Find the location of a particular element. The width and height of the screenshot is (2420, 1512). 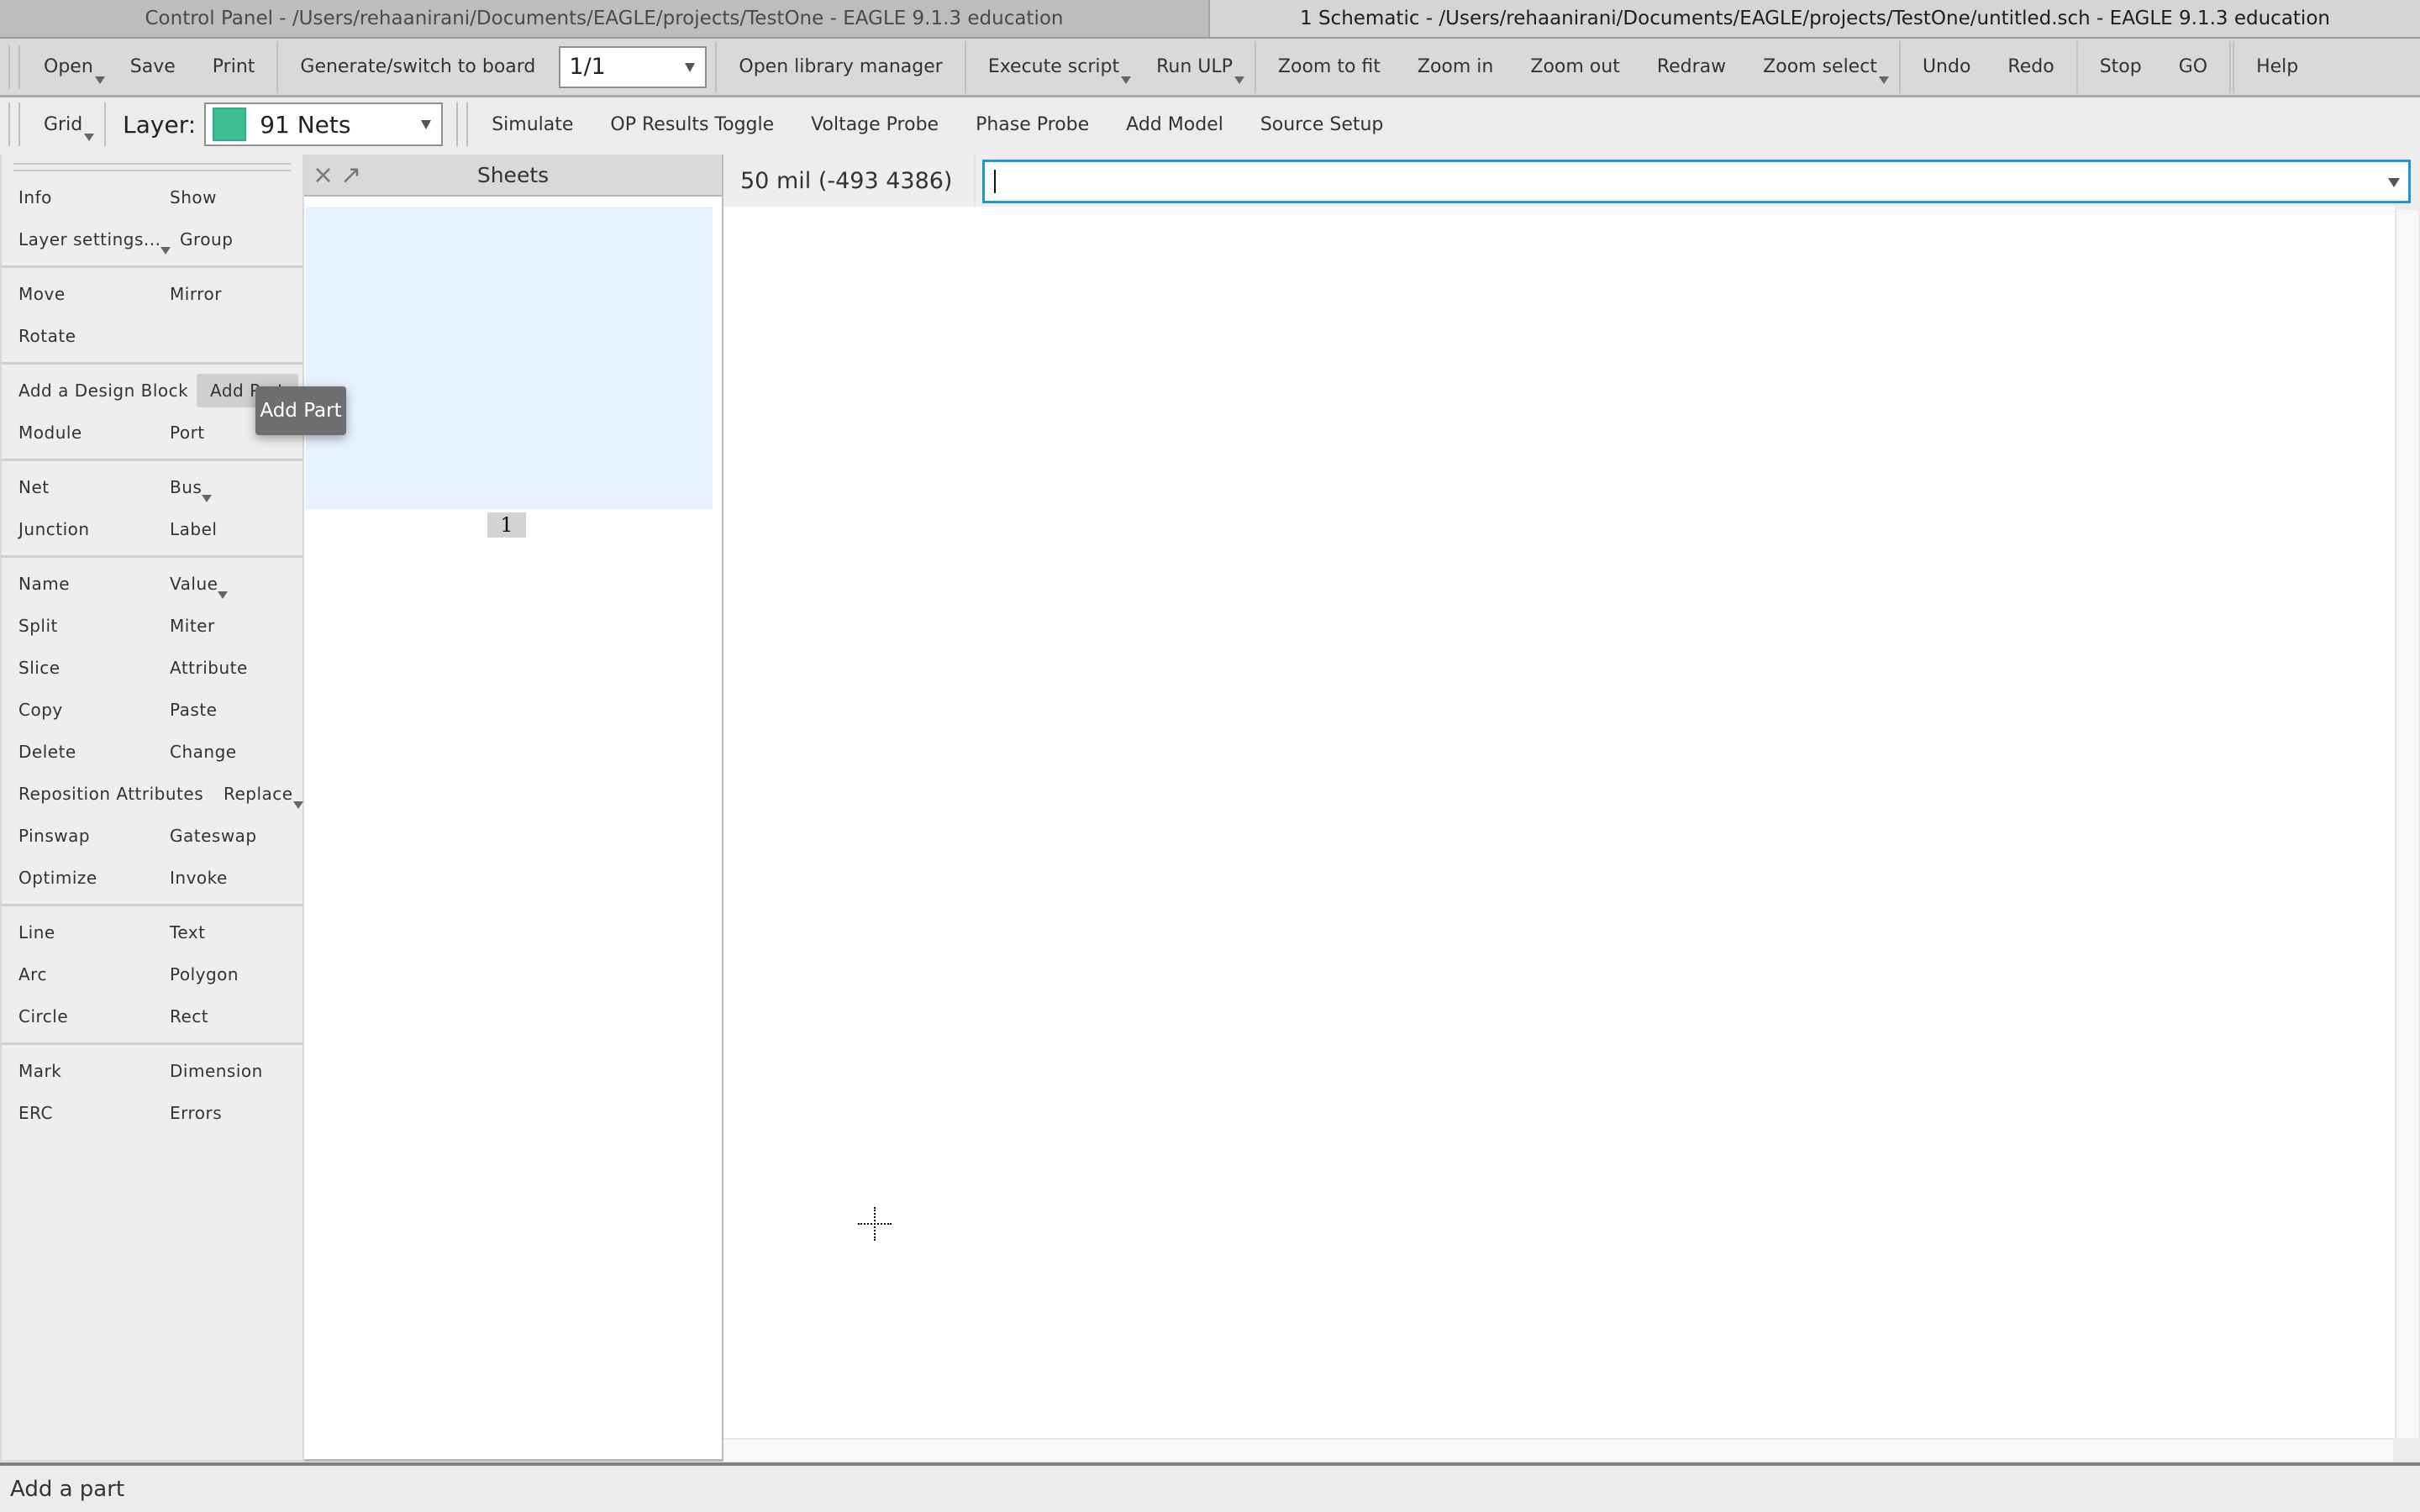

phase-probe-button: Phase Probe is located at coordinates (1032, 124).